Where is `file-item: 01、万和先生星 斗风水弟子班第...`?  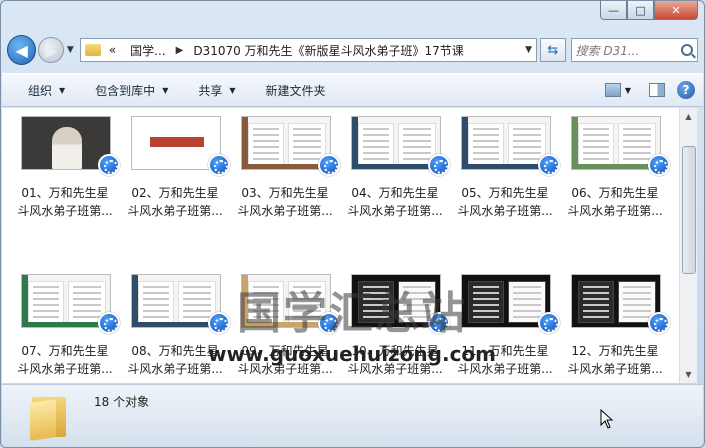 file-item: 01、万和先生星 斗风水弟子班第... is located at coordinates (65, 188).